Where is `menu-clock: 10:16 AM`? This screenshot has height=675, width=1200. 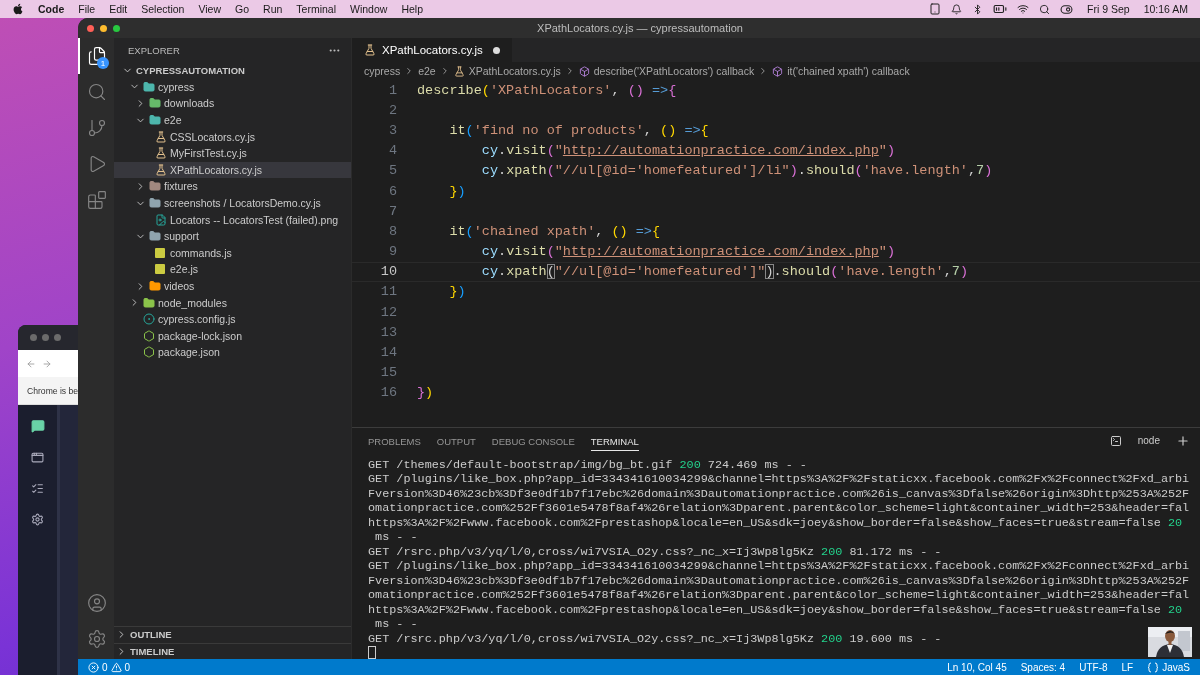
menu-clock: 10:16 AM is located at coordinates (1165, 9).